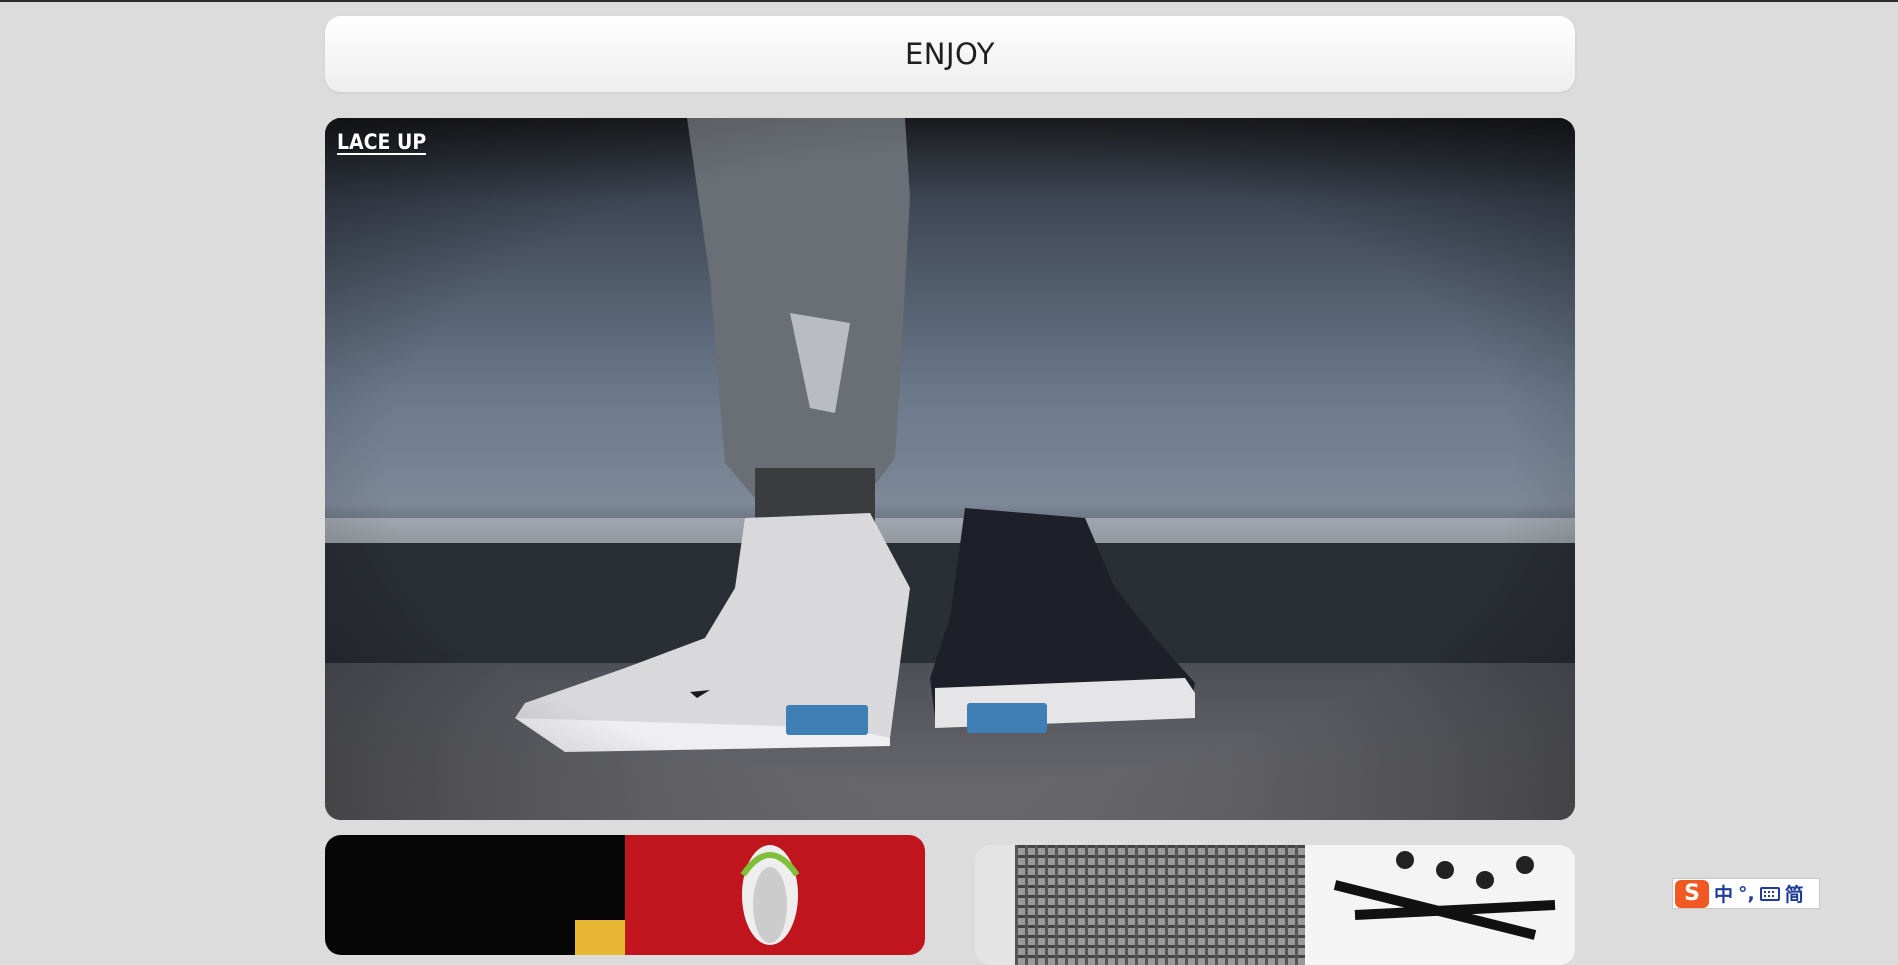 This screenshot has height=965, width=1898. What do you see at coordinates (1692, 893) in the screenshot?
I see `ime-logo-icon: S` at bounding box center [1692, 893].